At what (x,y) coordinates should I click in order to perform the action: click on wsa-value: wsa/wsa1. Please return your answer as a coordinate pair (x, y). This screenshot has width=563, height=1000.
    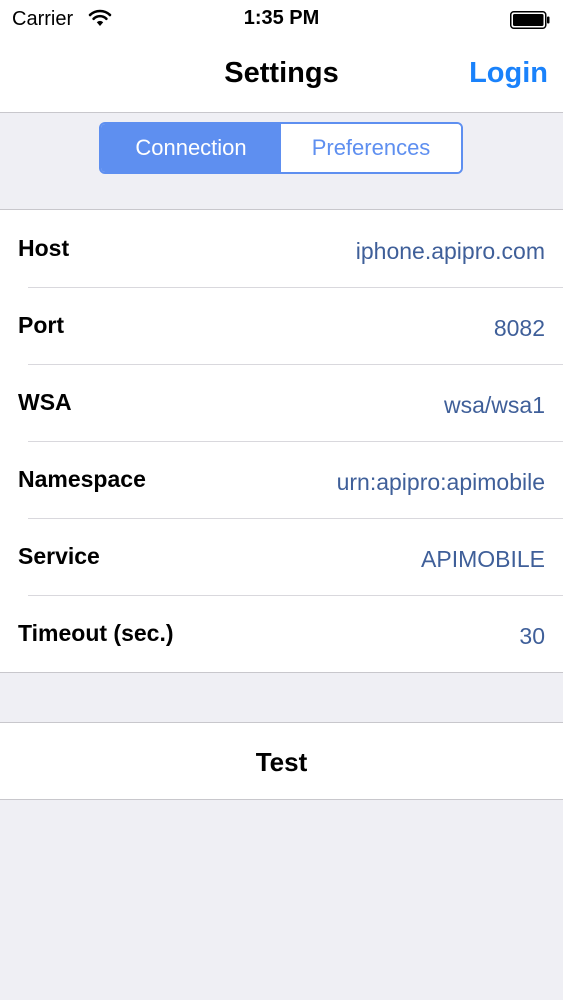
    Looking at the image, I should click on (494, 402).